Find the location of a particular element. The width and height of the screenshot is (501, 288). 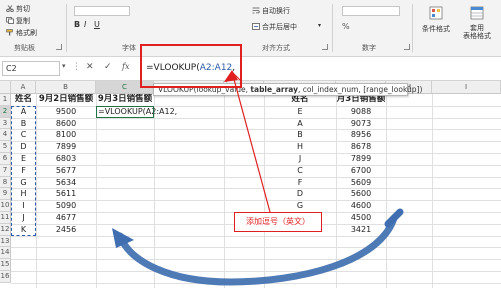

format-painter-button: 格式刷 is located at coordinates (21, 33).